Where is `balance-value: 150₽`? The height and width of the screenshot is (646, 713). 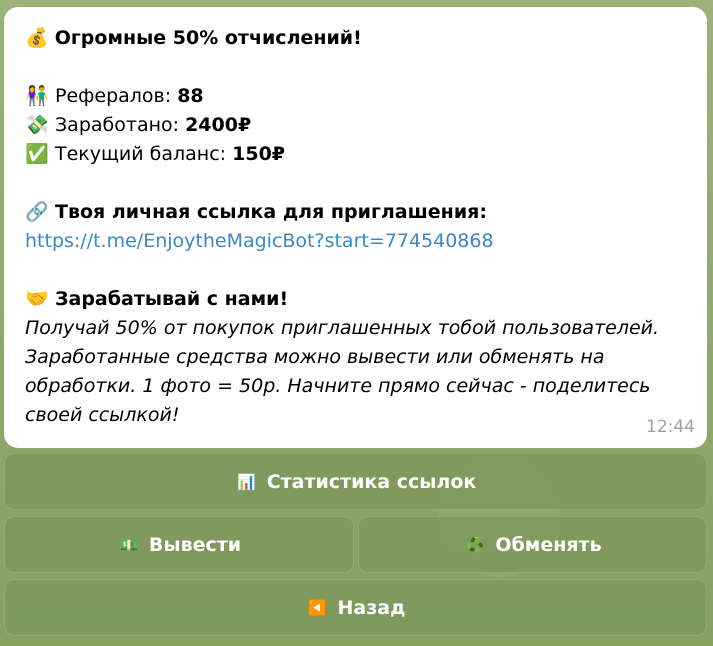
balance-value: 150₽ is located at coordinates (259, 154).